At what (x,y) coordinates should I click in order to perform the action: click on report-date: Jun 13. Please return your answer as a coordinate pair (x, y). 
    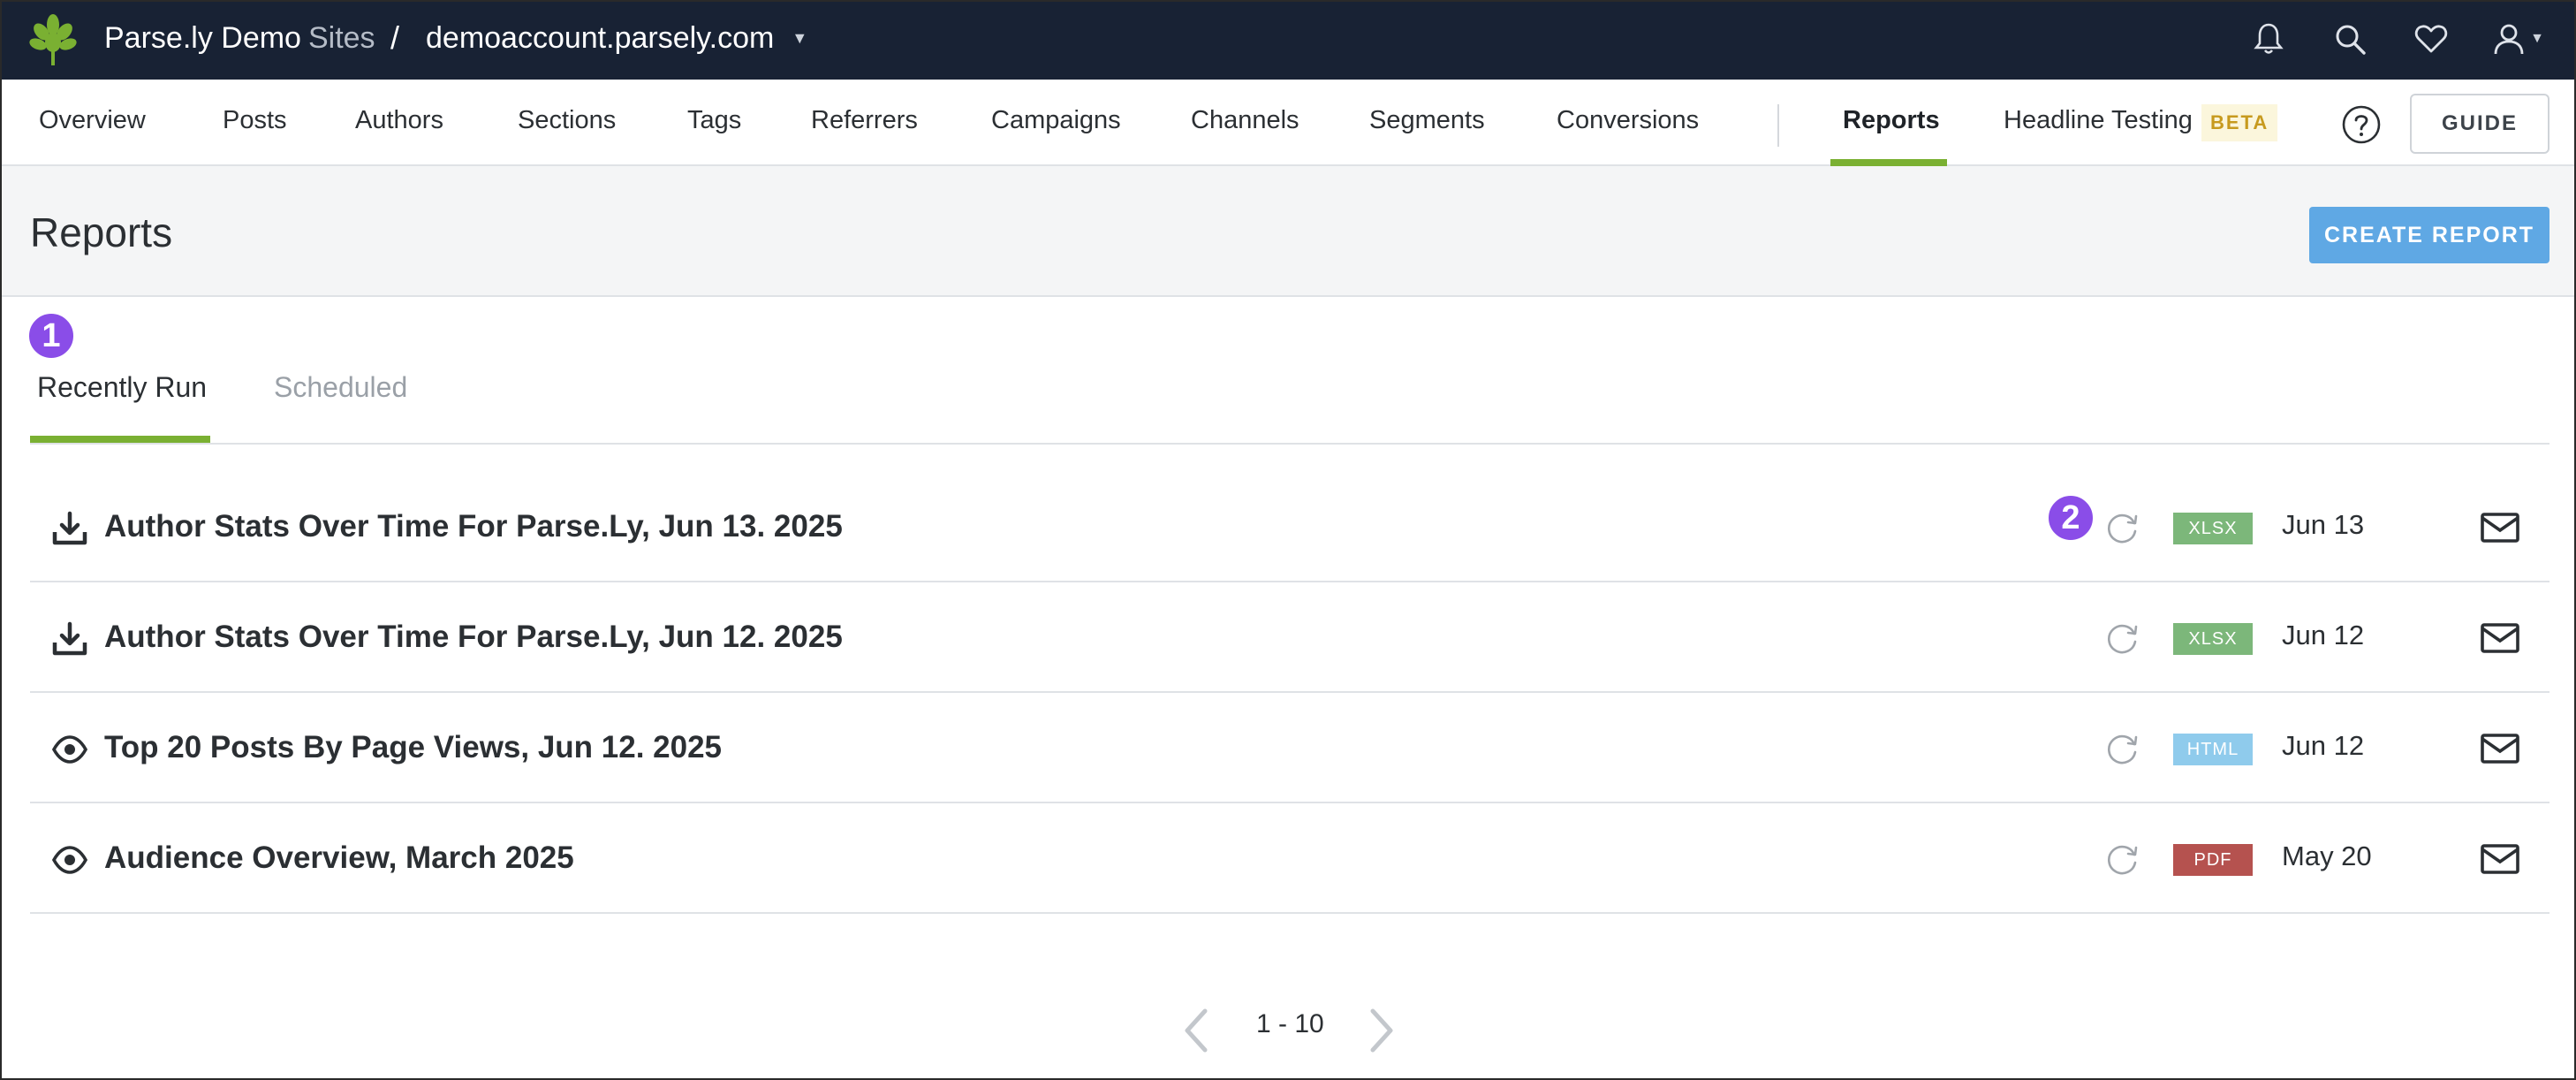
    Looking at the image, I should click on (2324, 524).